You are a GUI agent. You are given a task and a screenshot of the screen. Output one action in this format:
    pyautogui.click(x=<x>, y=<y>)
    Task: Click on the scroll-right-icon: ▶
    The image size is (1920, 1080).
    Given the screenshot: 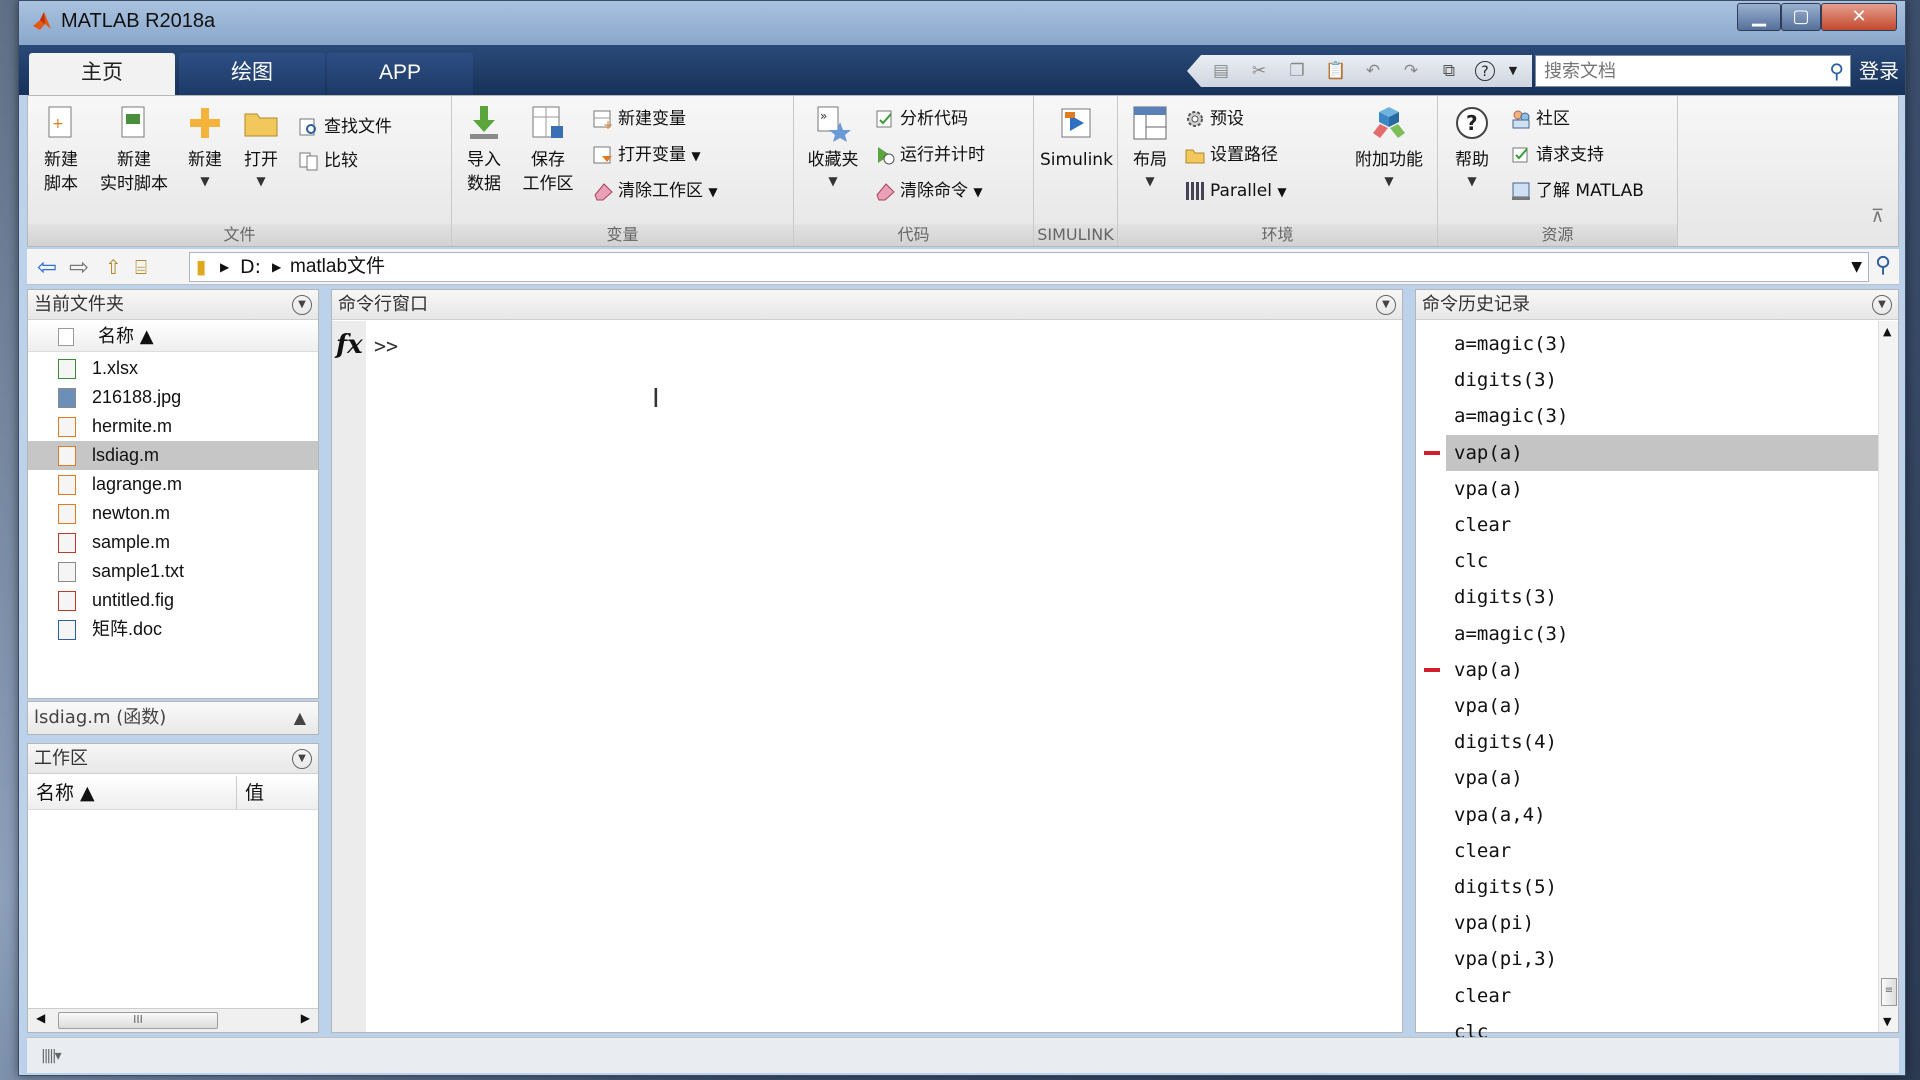 What is the action you would take?
    pyautogui.click(x=305, y=1018)
    